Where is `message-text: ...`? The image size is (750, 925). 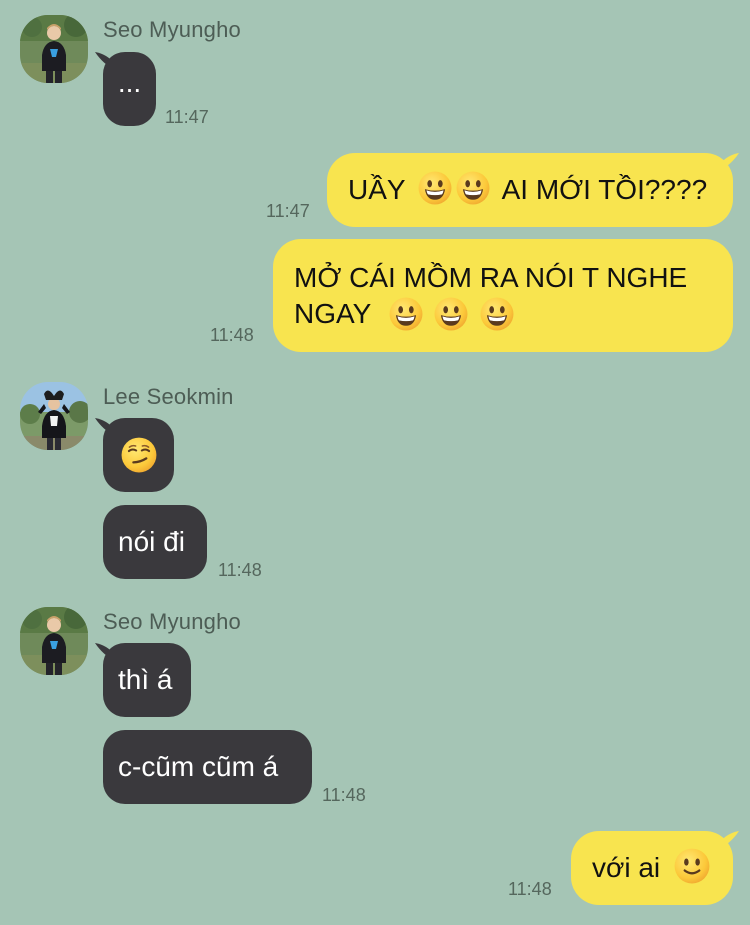 message-text: ... is located at coordinates (129, 82).